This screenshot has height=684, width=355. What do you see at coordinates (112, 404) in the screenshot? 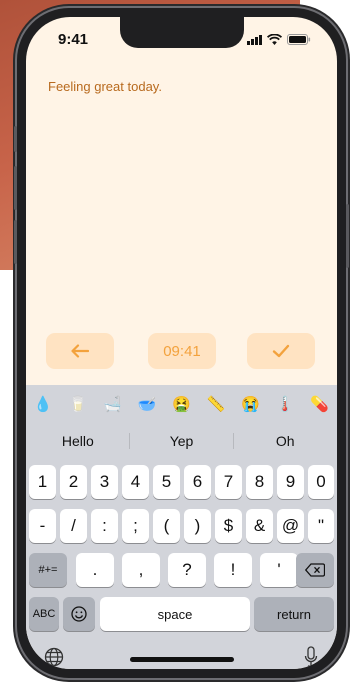
I see `emoji-bathtub-icon: 🛁` at bounding box center [112, 404].